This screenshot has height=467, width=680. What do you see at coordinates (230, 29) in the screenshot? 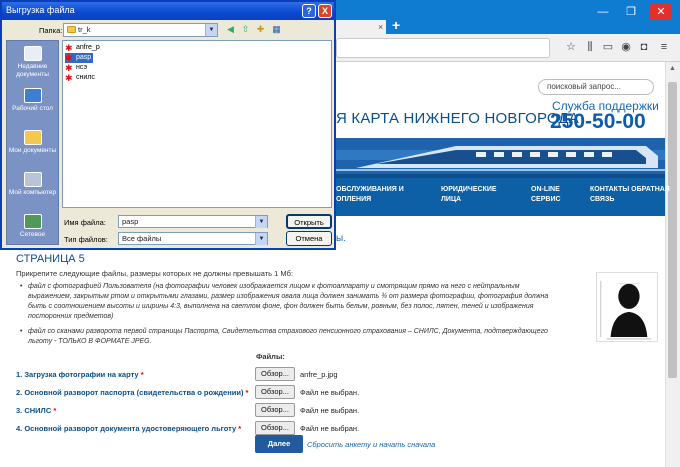
I see `back-icon: ◀` at bounding box center [230, 29].